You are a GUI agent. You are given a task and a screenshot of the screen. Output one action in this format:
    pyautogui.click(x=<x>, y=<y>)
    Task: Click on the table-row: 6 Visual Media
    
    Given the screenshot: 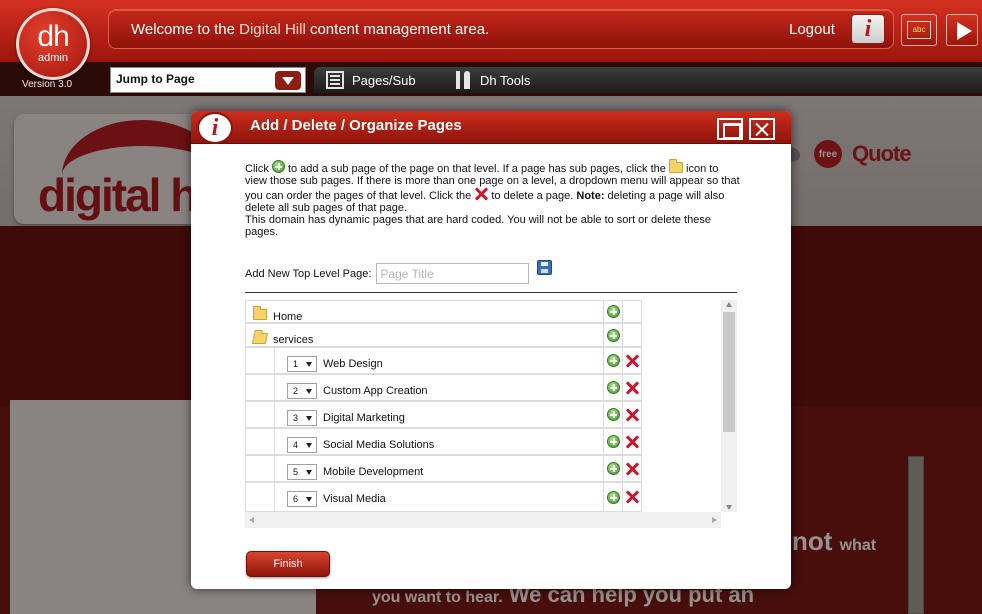 What is the action you would take?
    pyautogui.click(x=445, y=497)
    